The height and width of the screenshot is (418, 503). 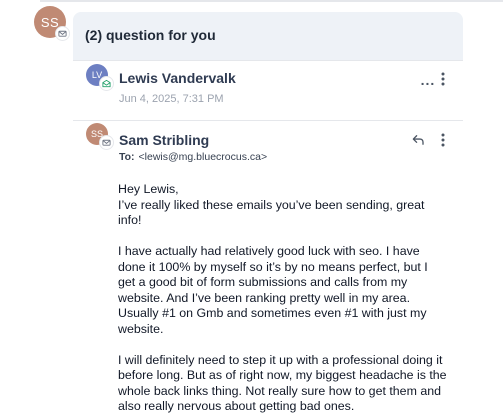 What do you see at coordinates (203, 157) in the screenshot?
I see `recipient-address: <lewis@mg.bluecrocus.ca>` at bounding box center [203, 157].